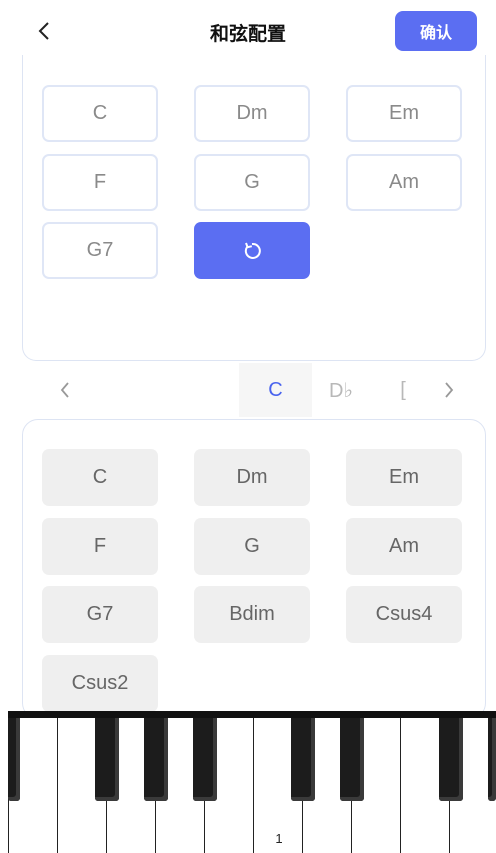 The height and width of the screenshot is (853, 496). Describe the element at coordinates (252, 182) in the screenshot. I see `selected-chord-slot: G` at that location.